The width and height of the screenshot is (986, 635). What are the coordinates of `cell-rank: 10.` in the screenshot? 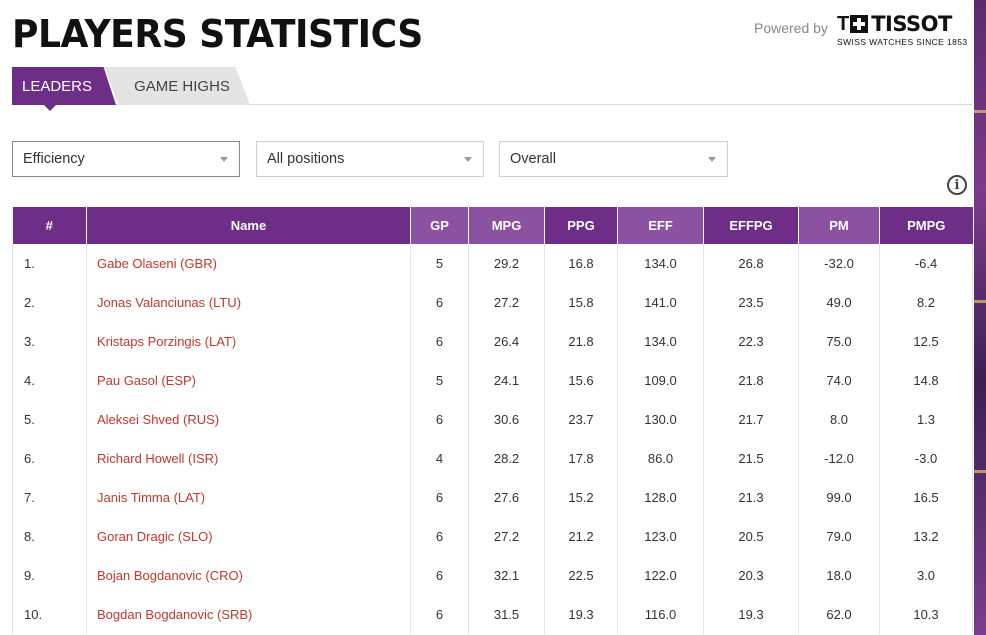 It's located at (49, 614).